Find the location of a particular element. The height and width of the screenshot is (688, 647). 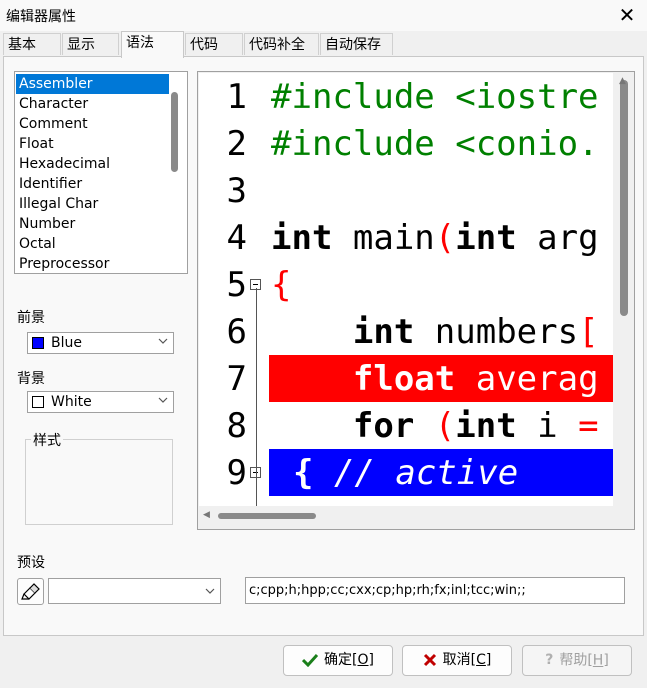

foreground-label: 前景 is located at coordinates (31, 318).